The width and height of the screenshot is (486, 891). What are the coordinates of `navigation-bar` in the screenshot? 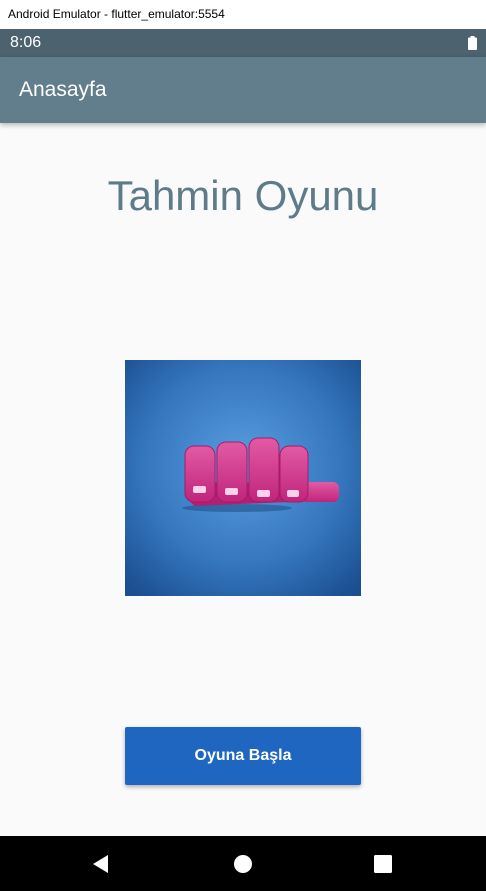 It's located at (243, 863).